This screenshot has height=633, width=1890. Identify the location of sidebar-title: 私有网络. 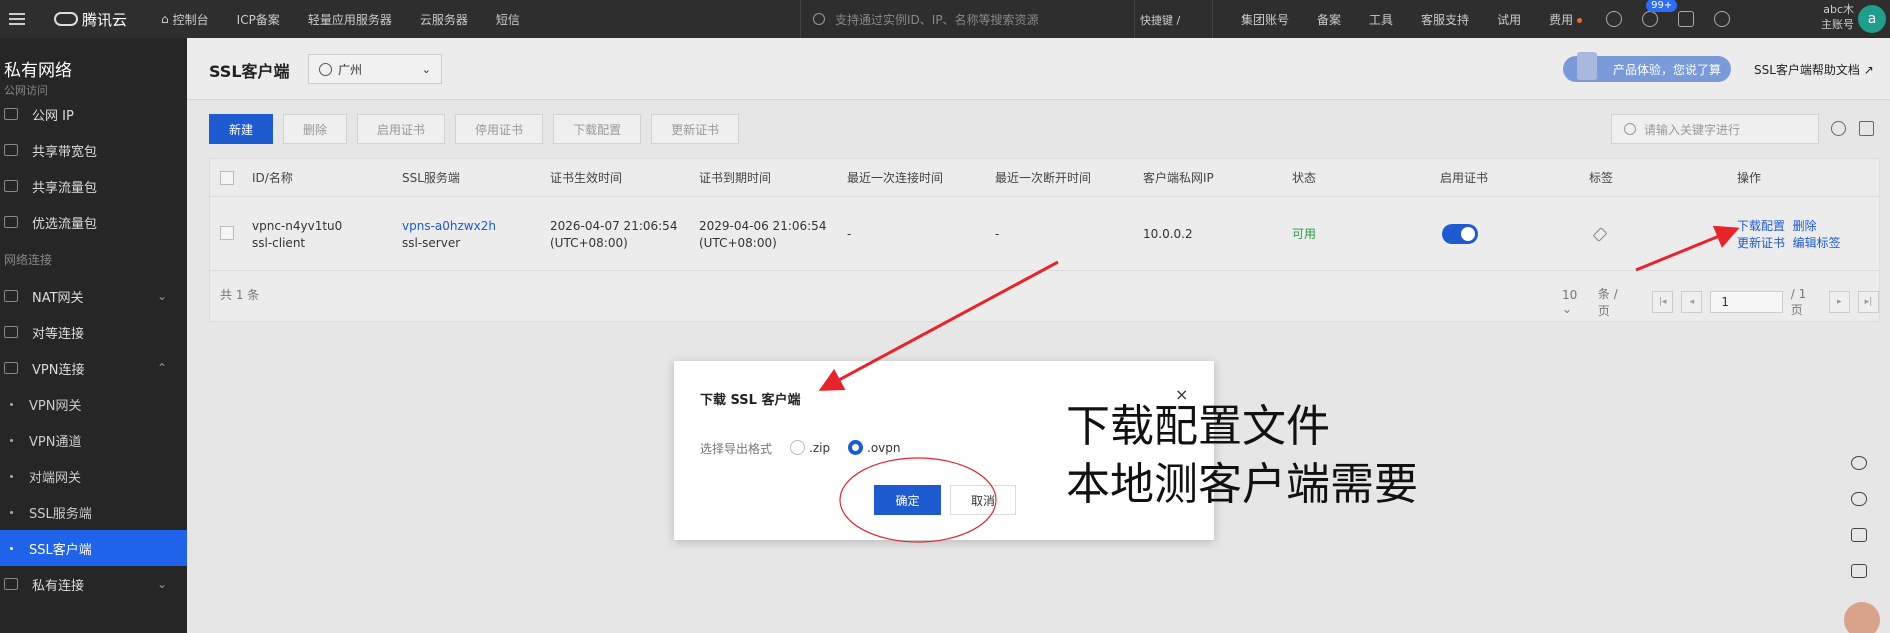
(38, 71).